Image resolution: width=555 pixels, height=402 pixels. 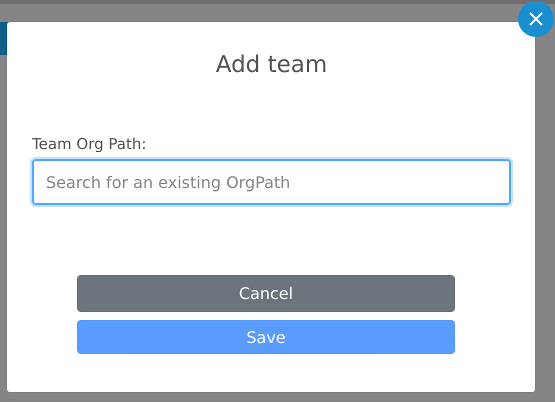 I want to click on close-button, so click(x=536, y=19).